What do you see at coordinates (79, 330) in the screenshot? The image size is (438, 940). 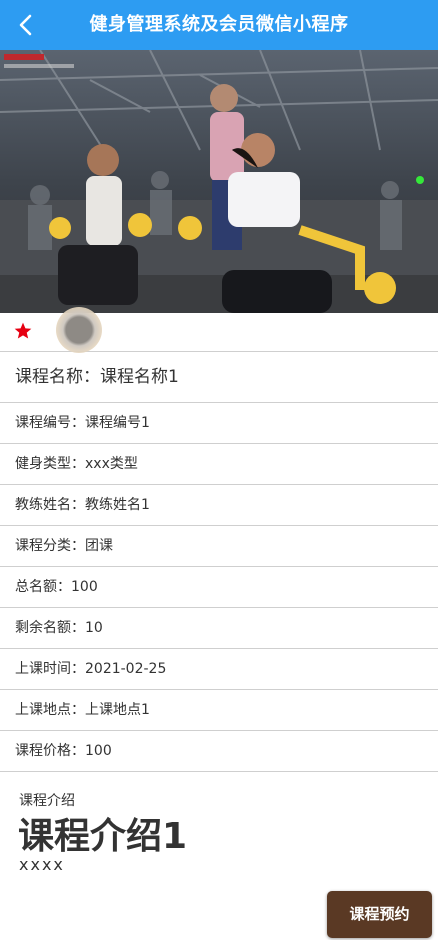 I see `avatar` at bounding box center [79, 330].